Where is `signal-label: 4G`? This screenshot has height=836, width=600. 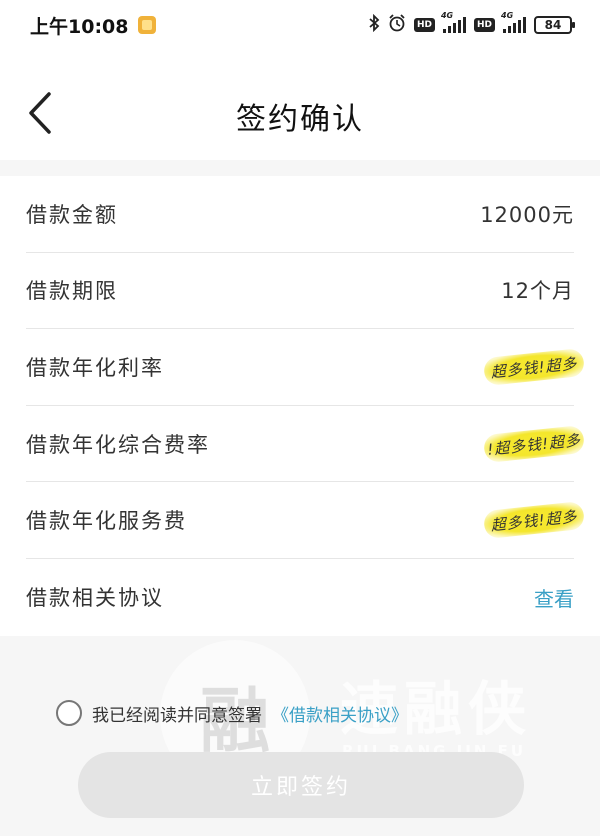
signal-label: 4G is located at coordinates (447, 15).